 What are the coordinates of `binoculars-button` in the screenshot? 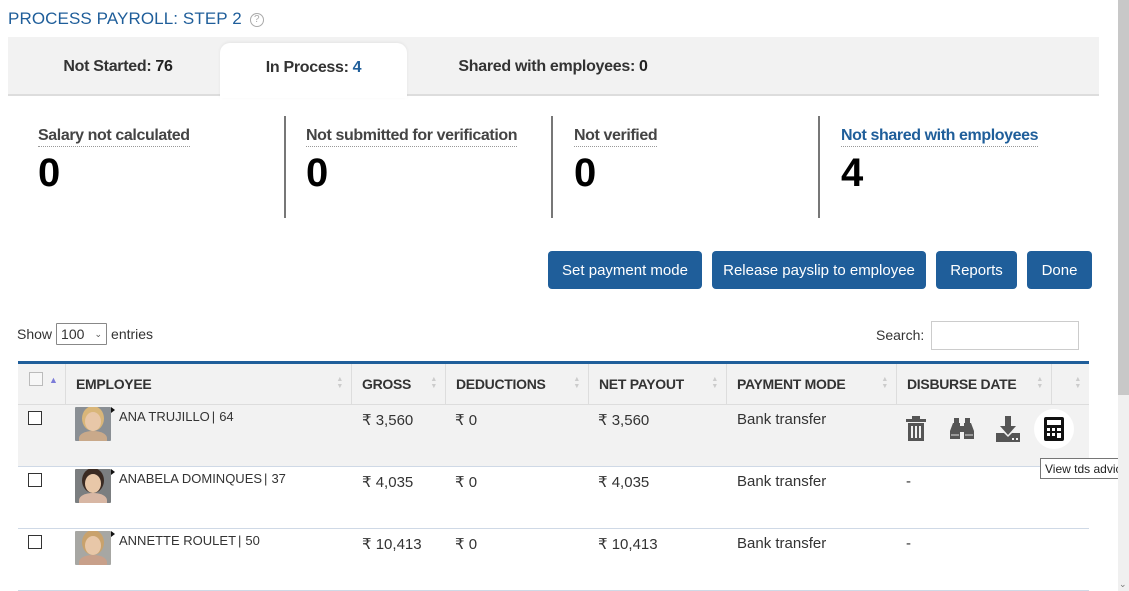 It's located at (962, 429).